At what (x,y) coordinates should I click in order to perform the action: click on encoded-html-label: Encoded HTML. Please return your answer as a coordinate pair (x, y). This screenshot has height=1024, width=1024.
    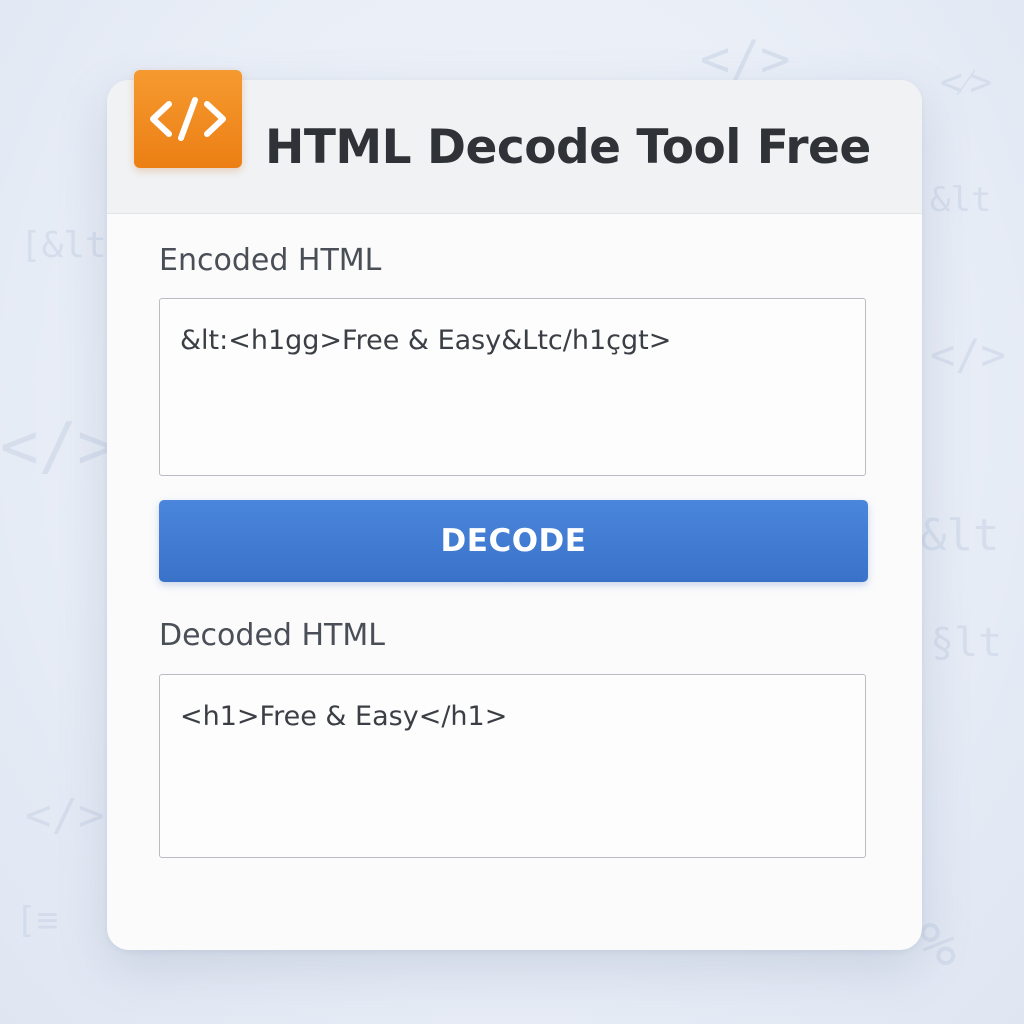
    Looking at the image, I should click on (270, 260).